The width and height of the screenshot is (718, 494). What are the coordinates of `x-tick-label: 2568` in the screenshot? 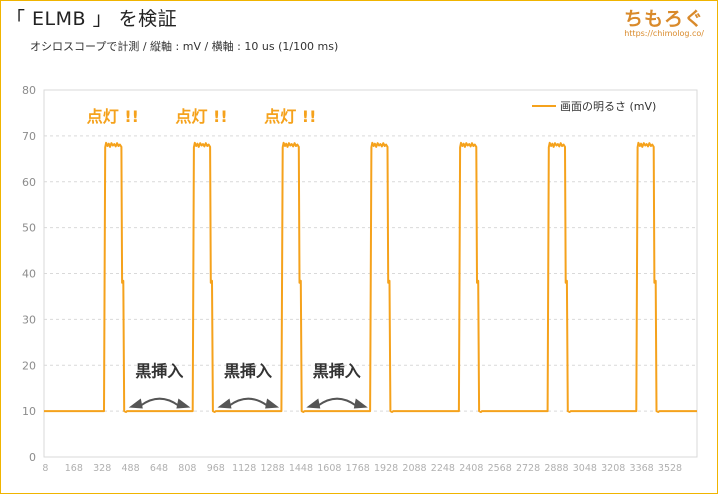 It's located at (500, 468).